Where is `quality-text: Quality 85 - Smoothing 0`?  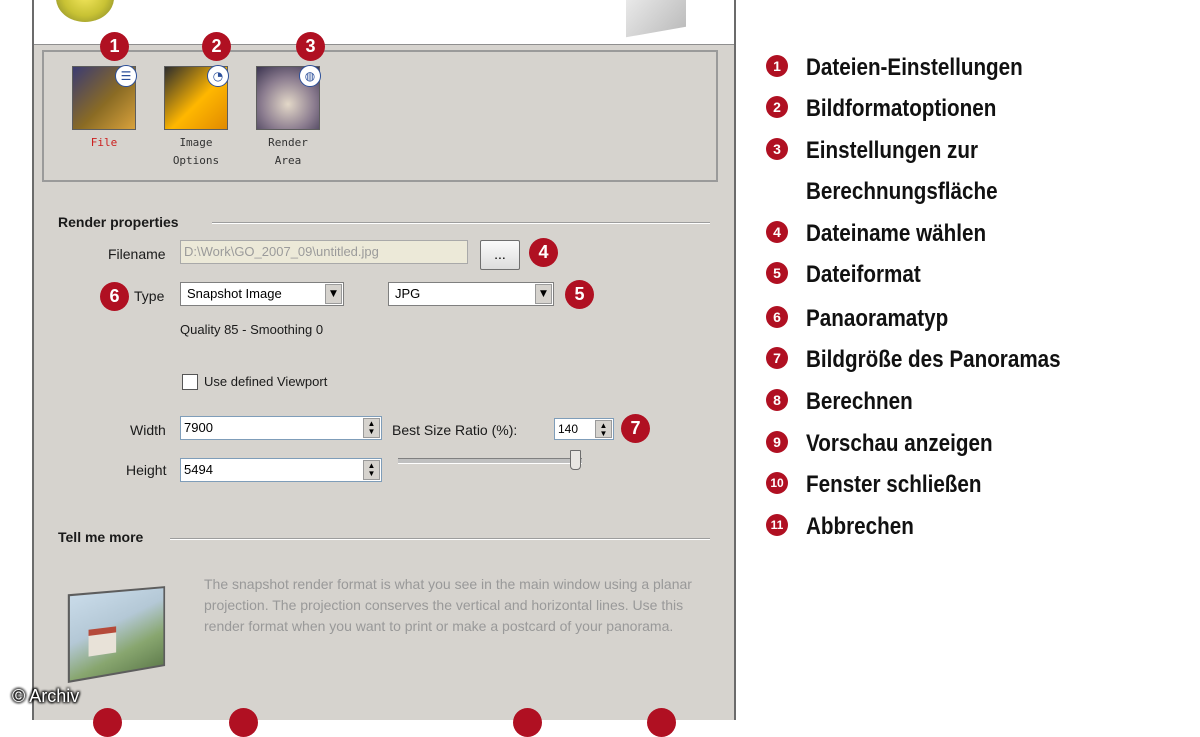 quality-text: Quality 85 - Smoothing 0 is located at coordinates (252, 329).